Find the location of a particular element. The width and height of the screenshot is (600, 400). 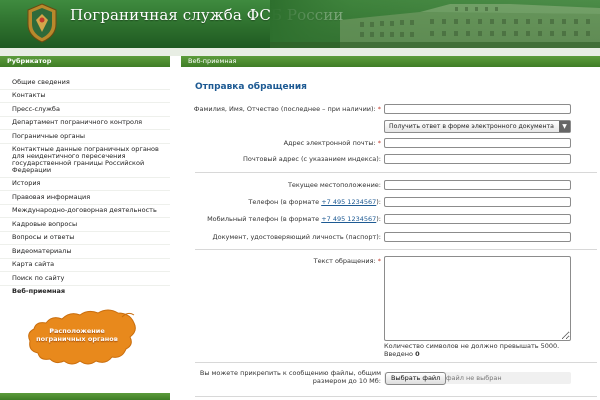

mobile-label-post: ): is located at coordinates (378, 219).